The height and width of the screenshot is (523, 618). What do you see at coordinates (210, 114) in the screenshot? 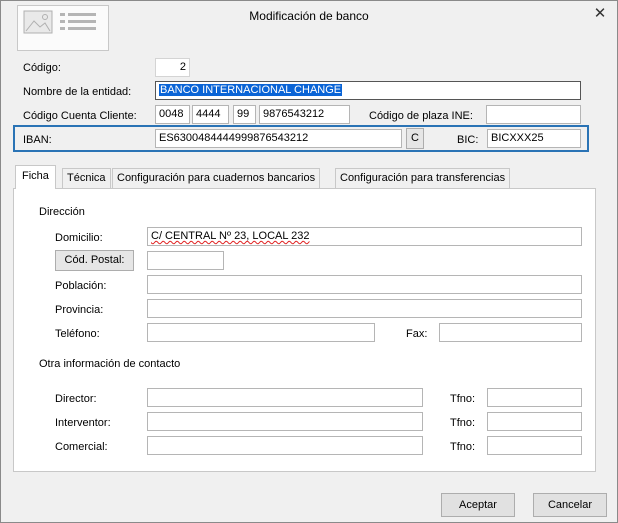
I see `ccc-oficina-field: 4444` at bounding box center [210, 114].